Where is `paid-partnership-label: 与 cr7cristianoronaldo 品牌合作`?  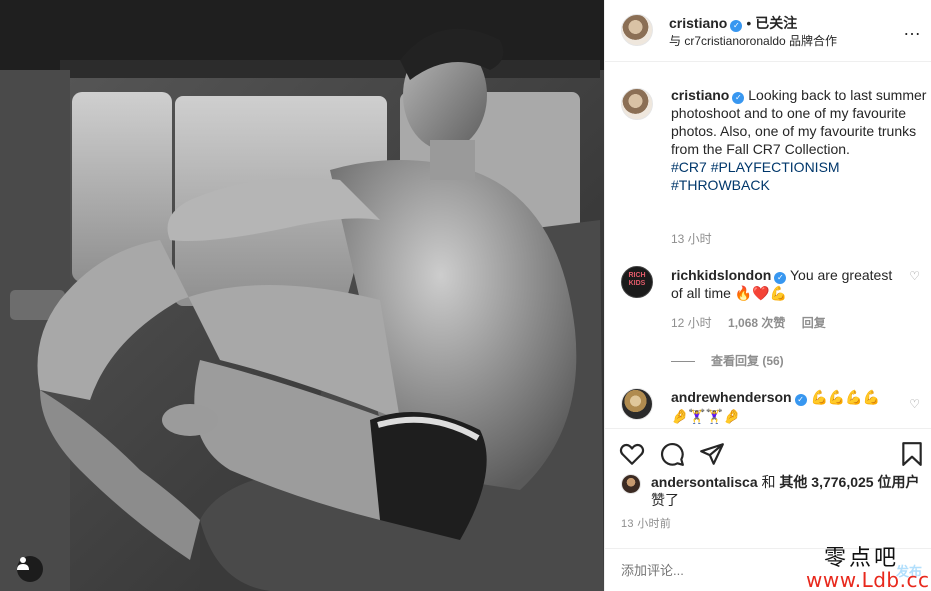 paid-partnership-label: 与 cr7cristianoronaldo 品牌合作 is located at coordinates (753, 40).